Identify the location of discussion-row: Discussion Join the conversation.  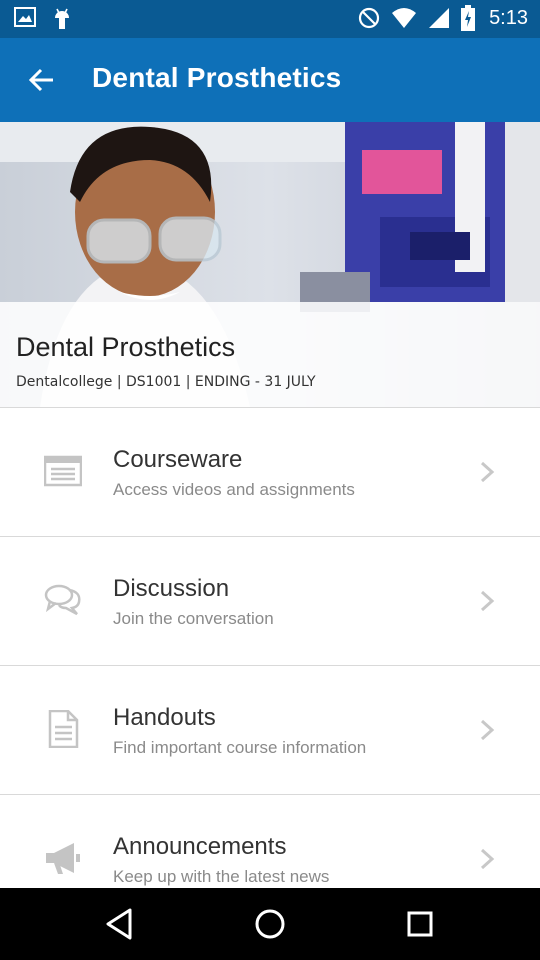
(270, 600).